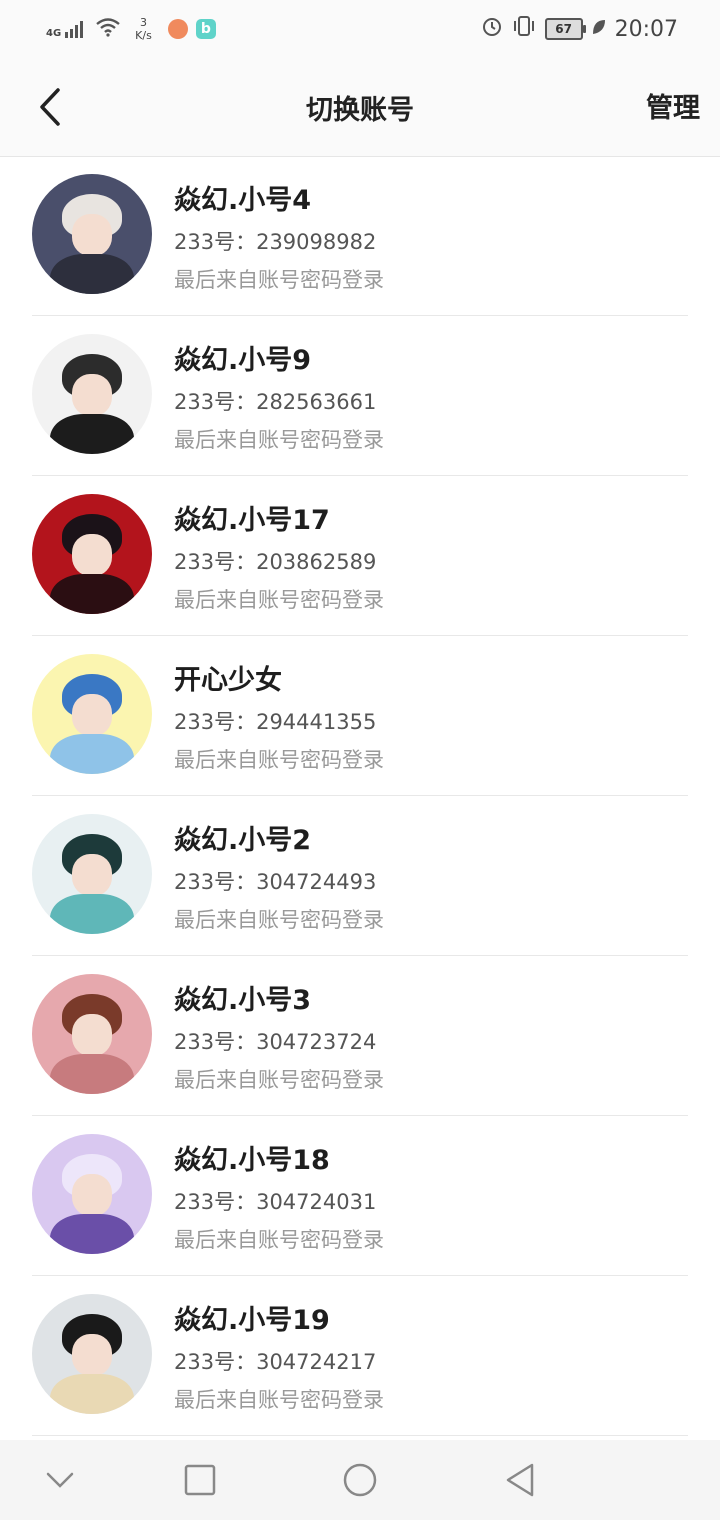 The image size is (720, 1520). What do you see at coordinates (252, 1160) in the screenshot?
I see `account-name: 焱幻.小号18` at bounding box center [252, 1160].